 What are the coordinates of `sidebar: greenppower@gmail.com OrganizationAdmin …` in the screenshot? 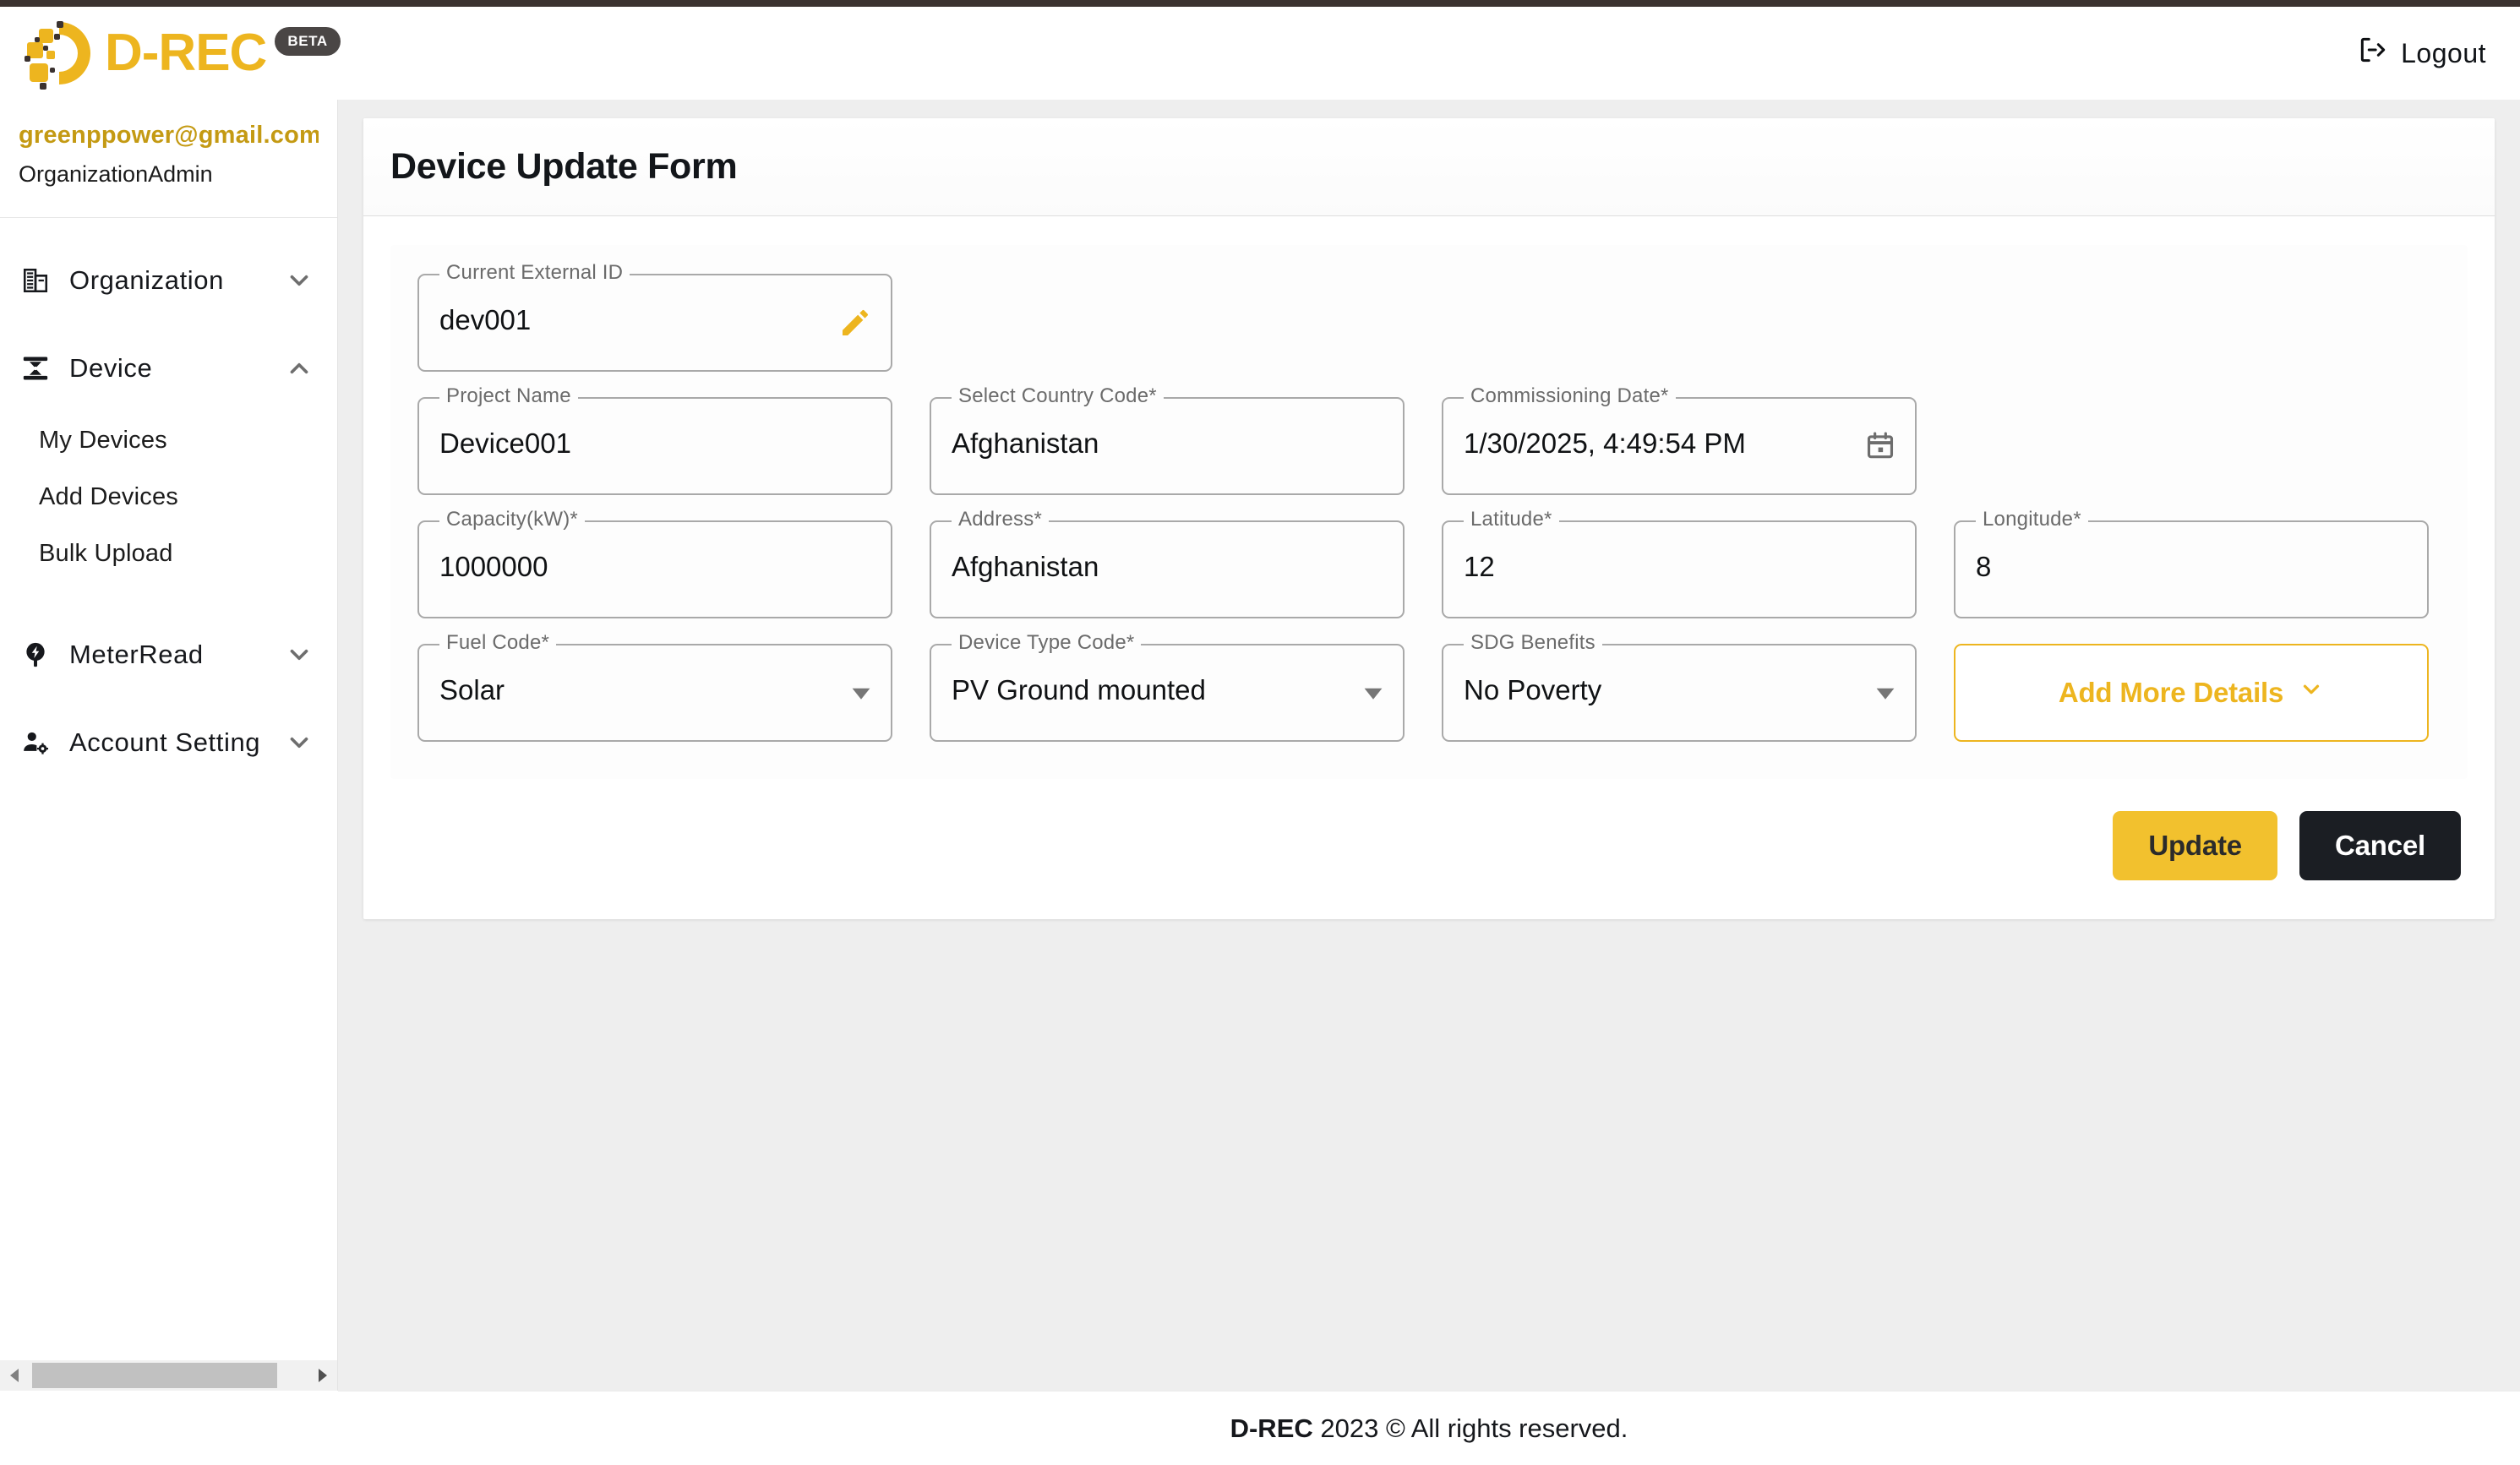 It's located at (169, 745).